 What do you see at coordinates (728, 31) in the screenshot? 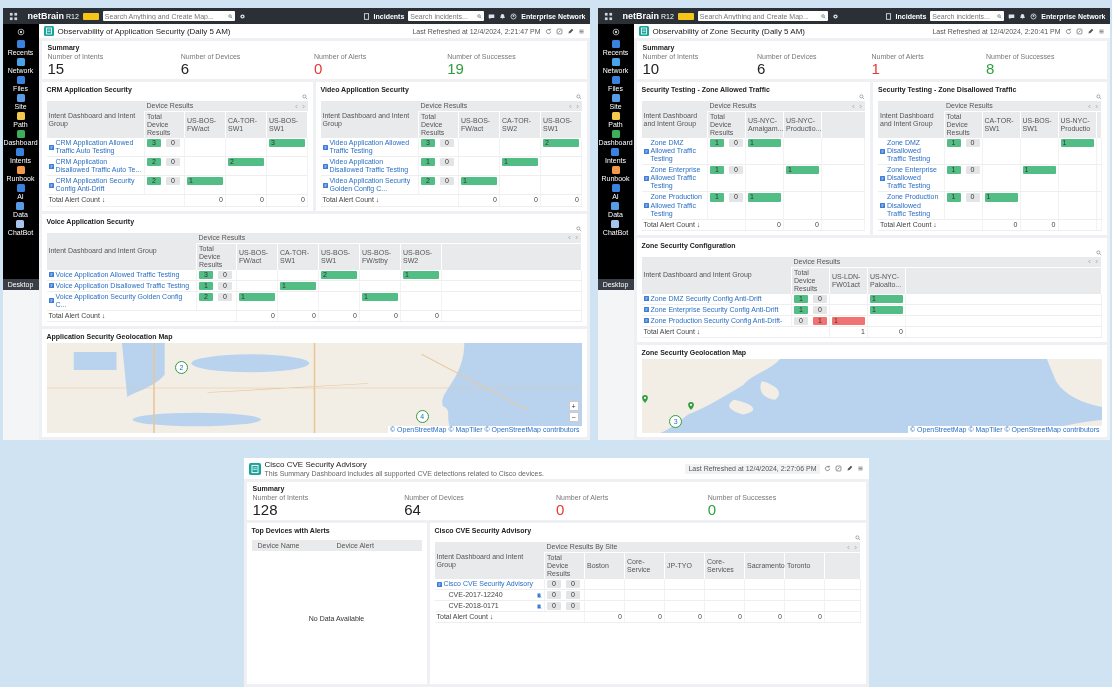
I see `dashboard-title: Observability of Zone Security (Daily 5 AM)` at bounding box center [728, 31].